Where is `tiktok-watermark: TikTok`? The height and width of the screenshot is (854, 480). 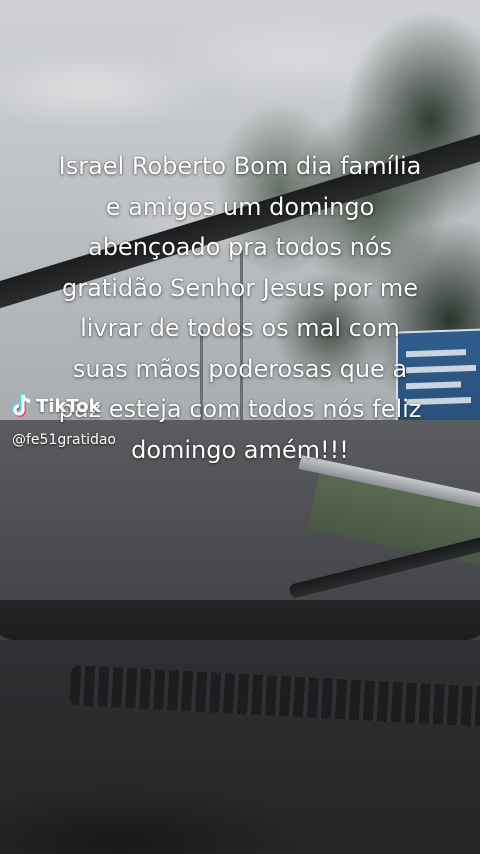 tiktok-watermark: TikTok is located at coordinates (56, 406).